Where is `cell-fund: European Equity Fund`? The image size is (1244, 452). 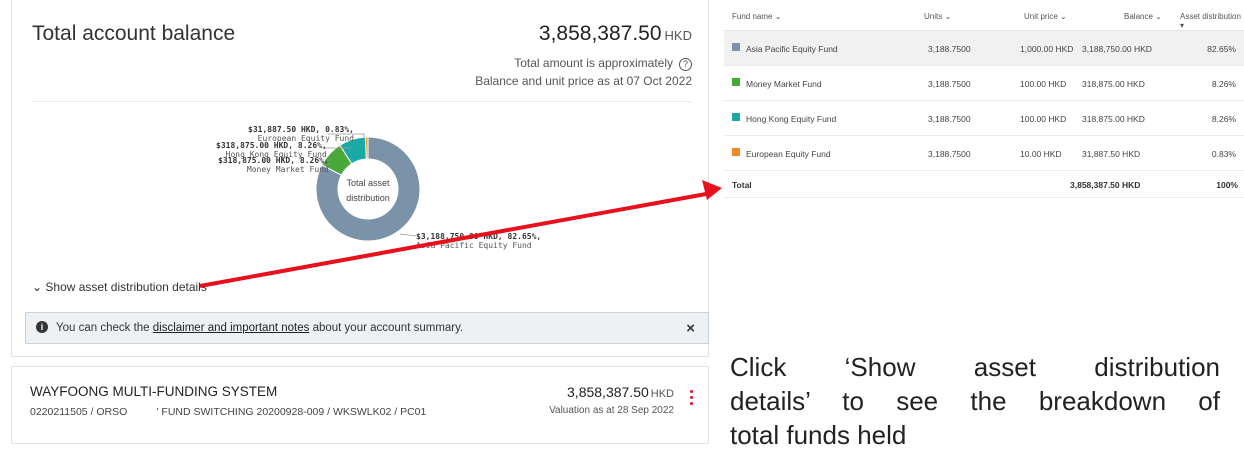
cell-fund: European Equity Fund is located at coordinates (788, 154).